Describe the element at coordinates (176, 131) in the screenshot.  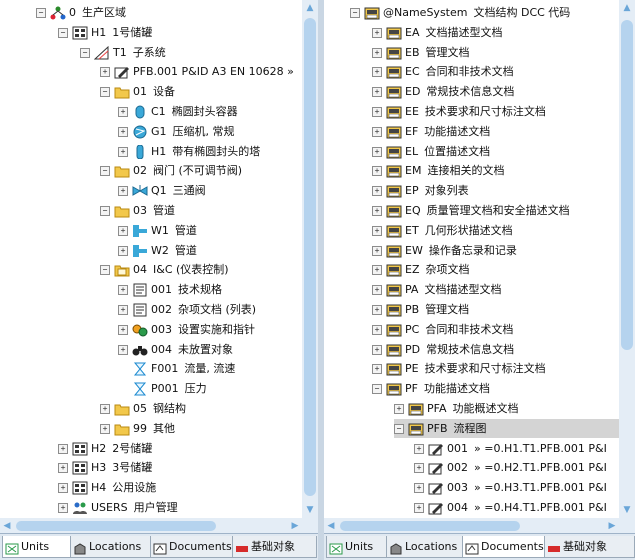
I see `tree-node: + G1 压缩机, 常规` at that location.